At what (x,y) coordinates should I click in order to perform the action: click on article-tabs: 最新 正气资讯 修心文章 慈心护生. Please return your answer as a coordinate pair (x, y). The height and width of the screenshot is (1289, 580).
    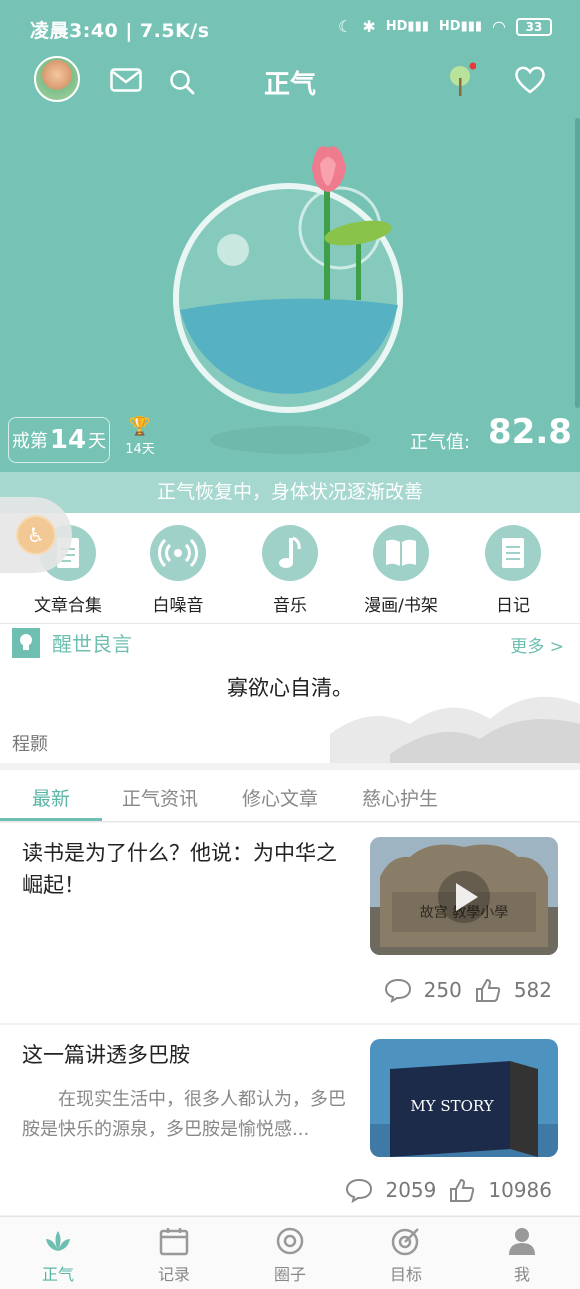
    Looking at the image, I should click on (290, 796).